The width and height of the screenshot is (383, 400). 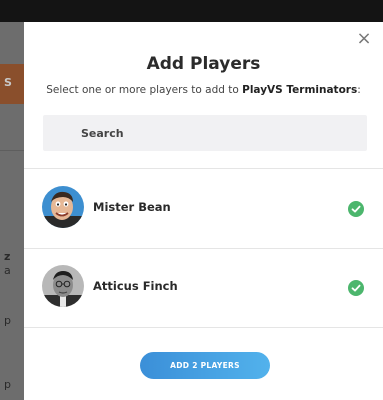 What do you see at coordinates (203, 64) in the screenshot?
I see `modal-title: Add Players` at bounding box center [203, 64].